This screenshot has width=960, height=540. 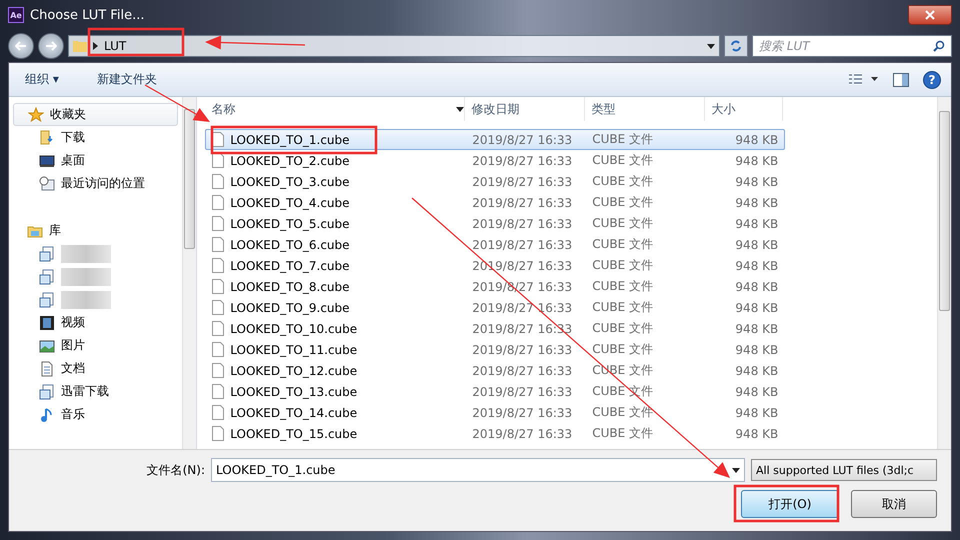 What do you see at coordinates (944, 273) in the screenshot?
I see `file-list-scrollbar` at bounding box center [944, 273].